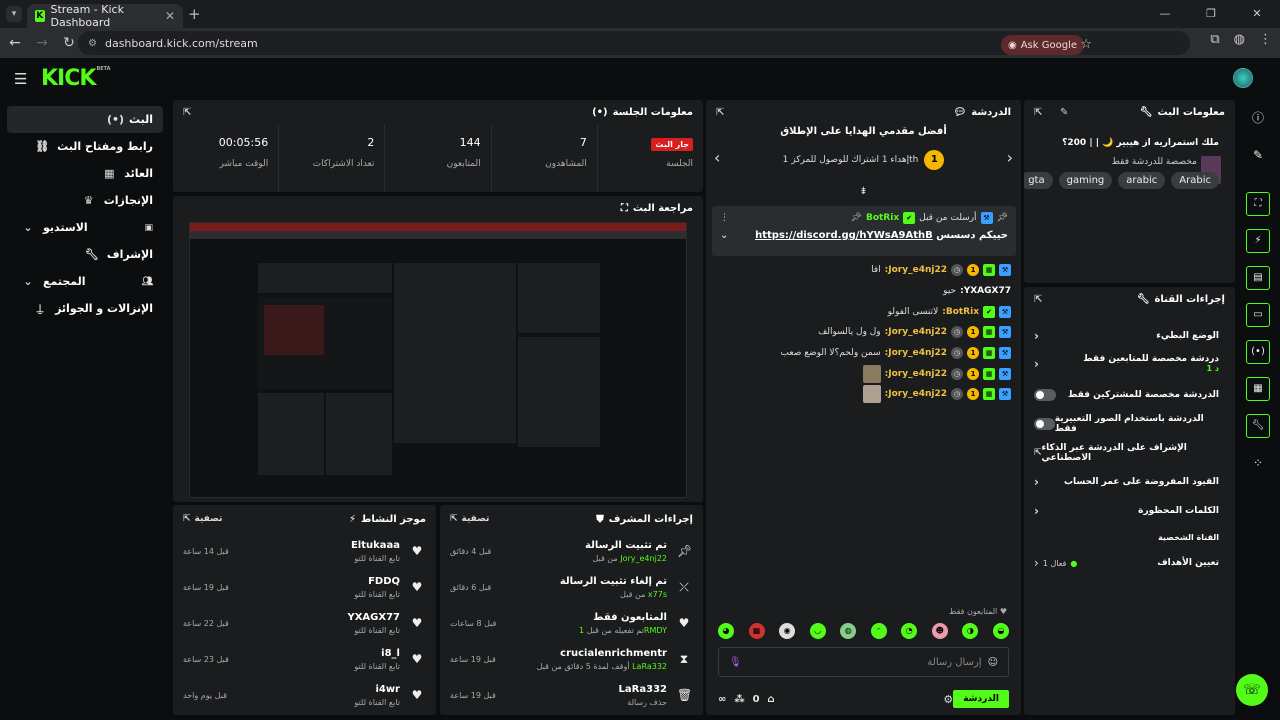 The width and height of the screenshot is (1280, 720). I want to click on stream-preview-video, so click(438, 360).